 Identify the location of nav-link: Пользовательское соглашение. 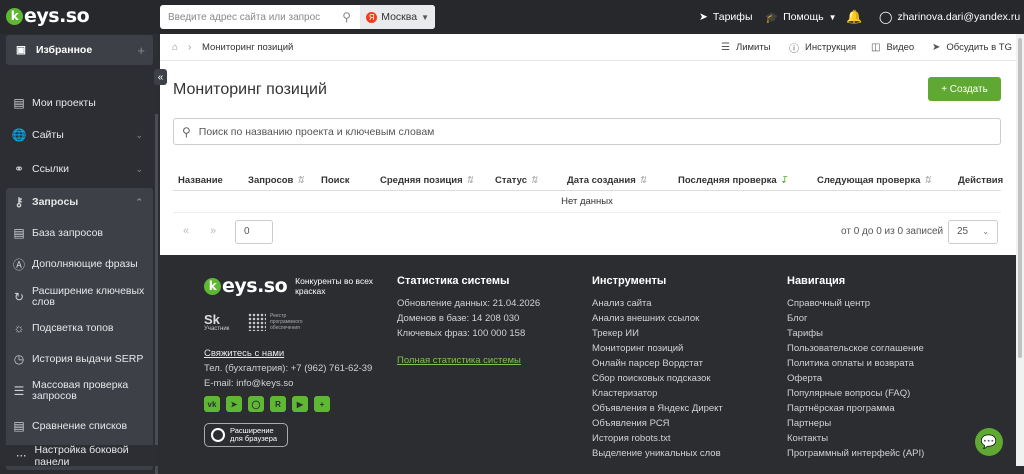
(855, 348).